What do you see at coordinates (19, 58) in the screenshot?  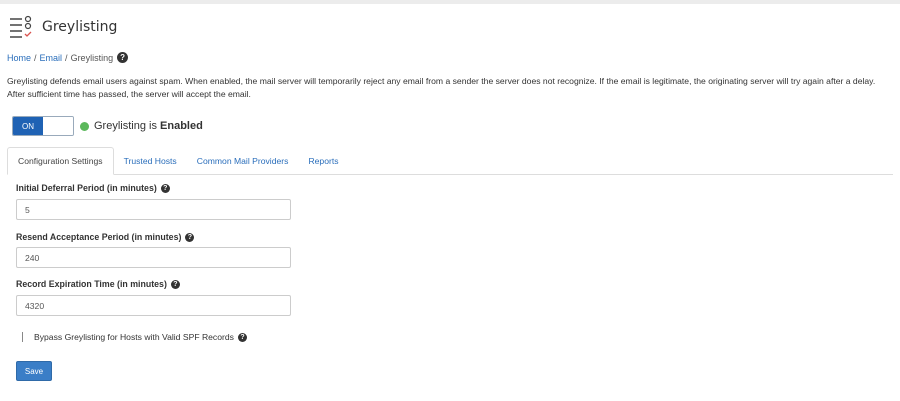 I see `breadcrumb-home-link: Home` at bounding box center [19, 58].